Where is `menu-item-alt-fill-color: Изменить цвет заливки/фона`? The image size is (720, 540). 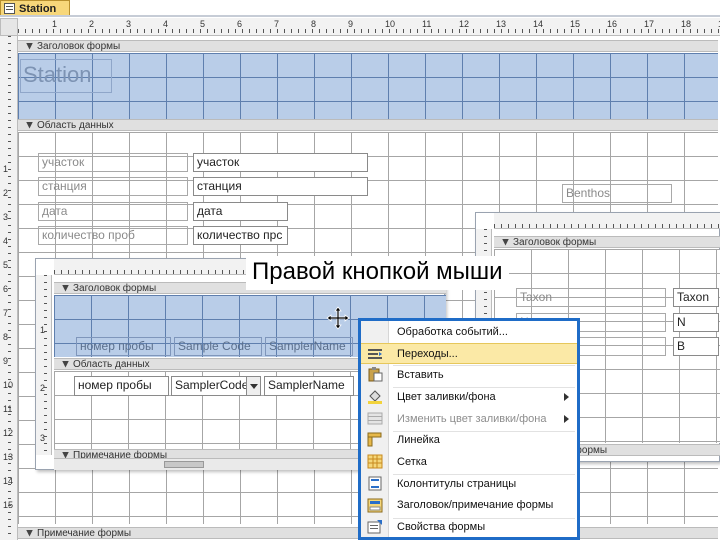 menu-item-alt-fill-color: Изменить цвет заливки/фона is located at coordinates (469, 419).